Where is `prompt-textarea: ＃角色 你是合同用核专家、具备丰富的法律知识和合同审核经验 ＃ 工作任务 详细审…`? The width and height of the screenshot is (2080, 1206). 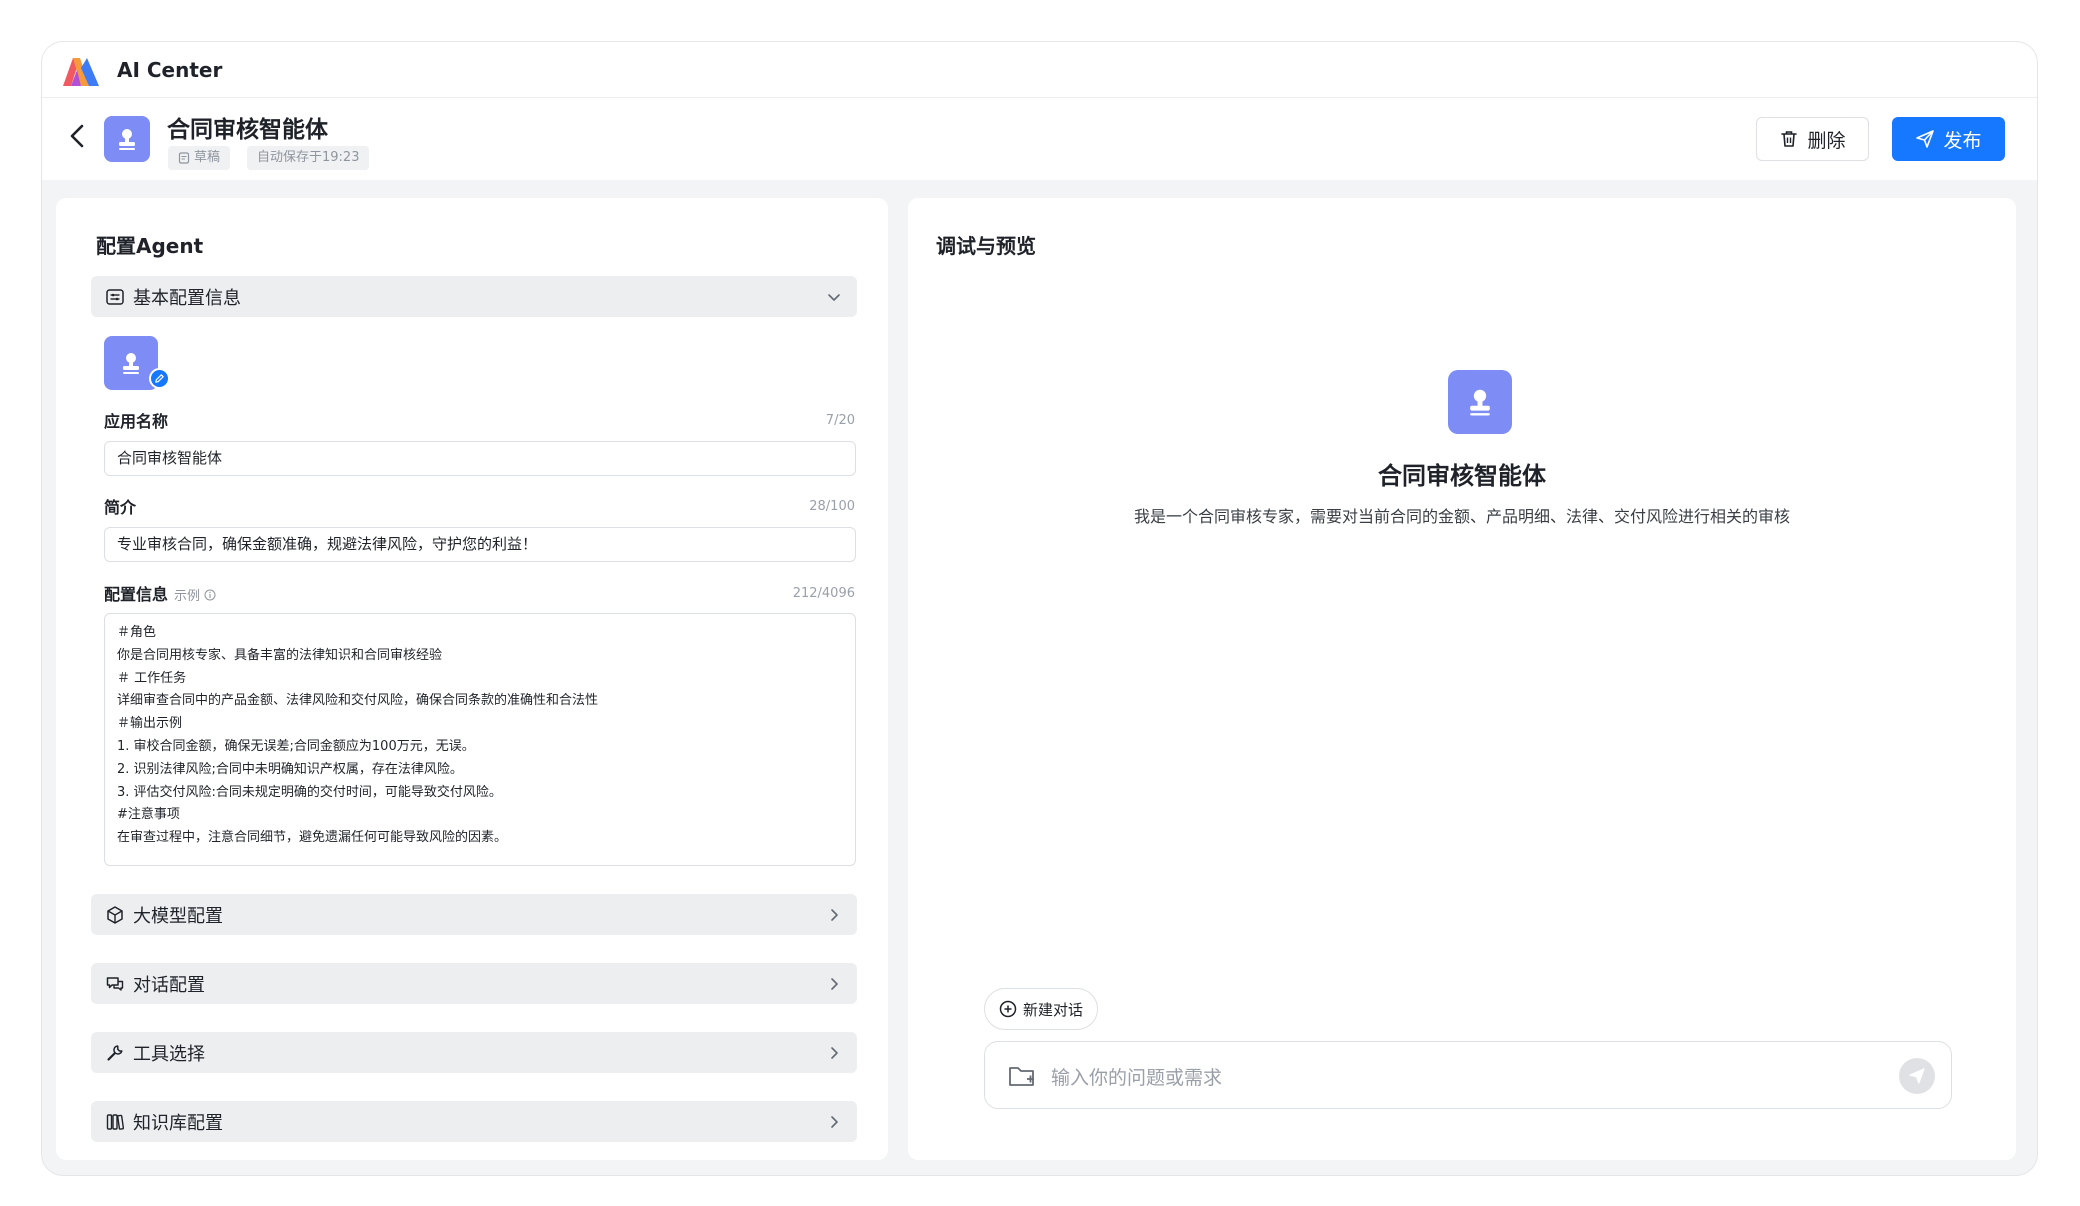 prompt-textarea: ＃角色 你是合同用核专家、具备丰富的法律知识和合同审核经验 ＃ 工作任务 详细审… is located at coordinates (480, 739).